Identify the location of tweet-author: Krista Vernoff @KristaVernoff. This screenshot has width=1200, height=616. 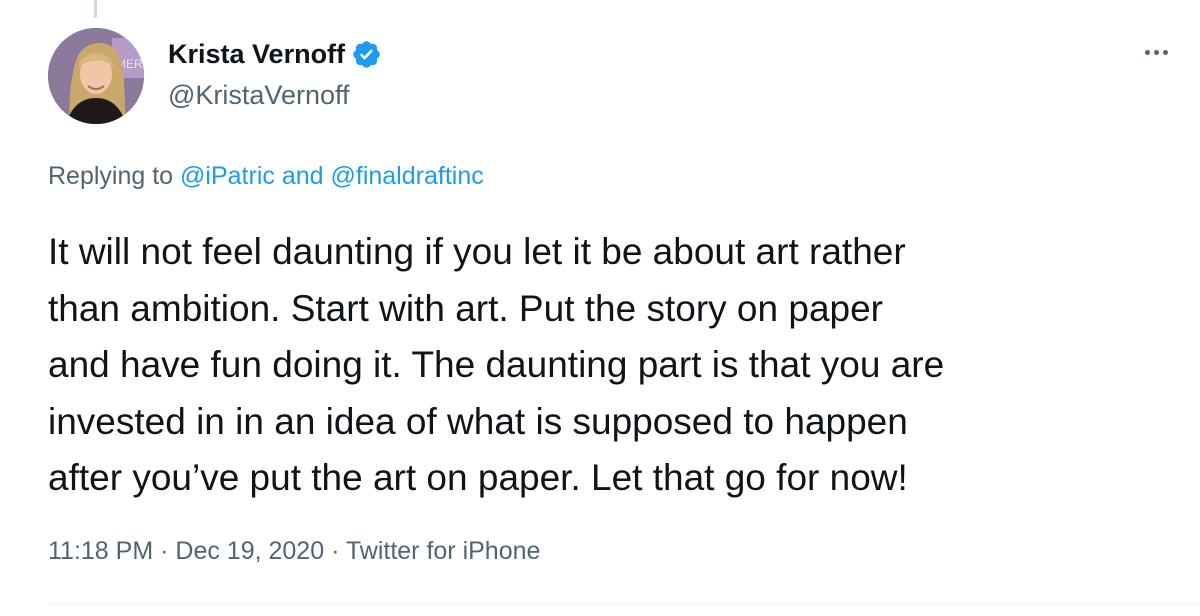
(275, 74).